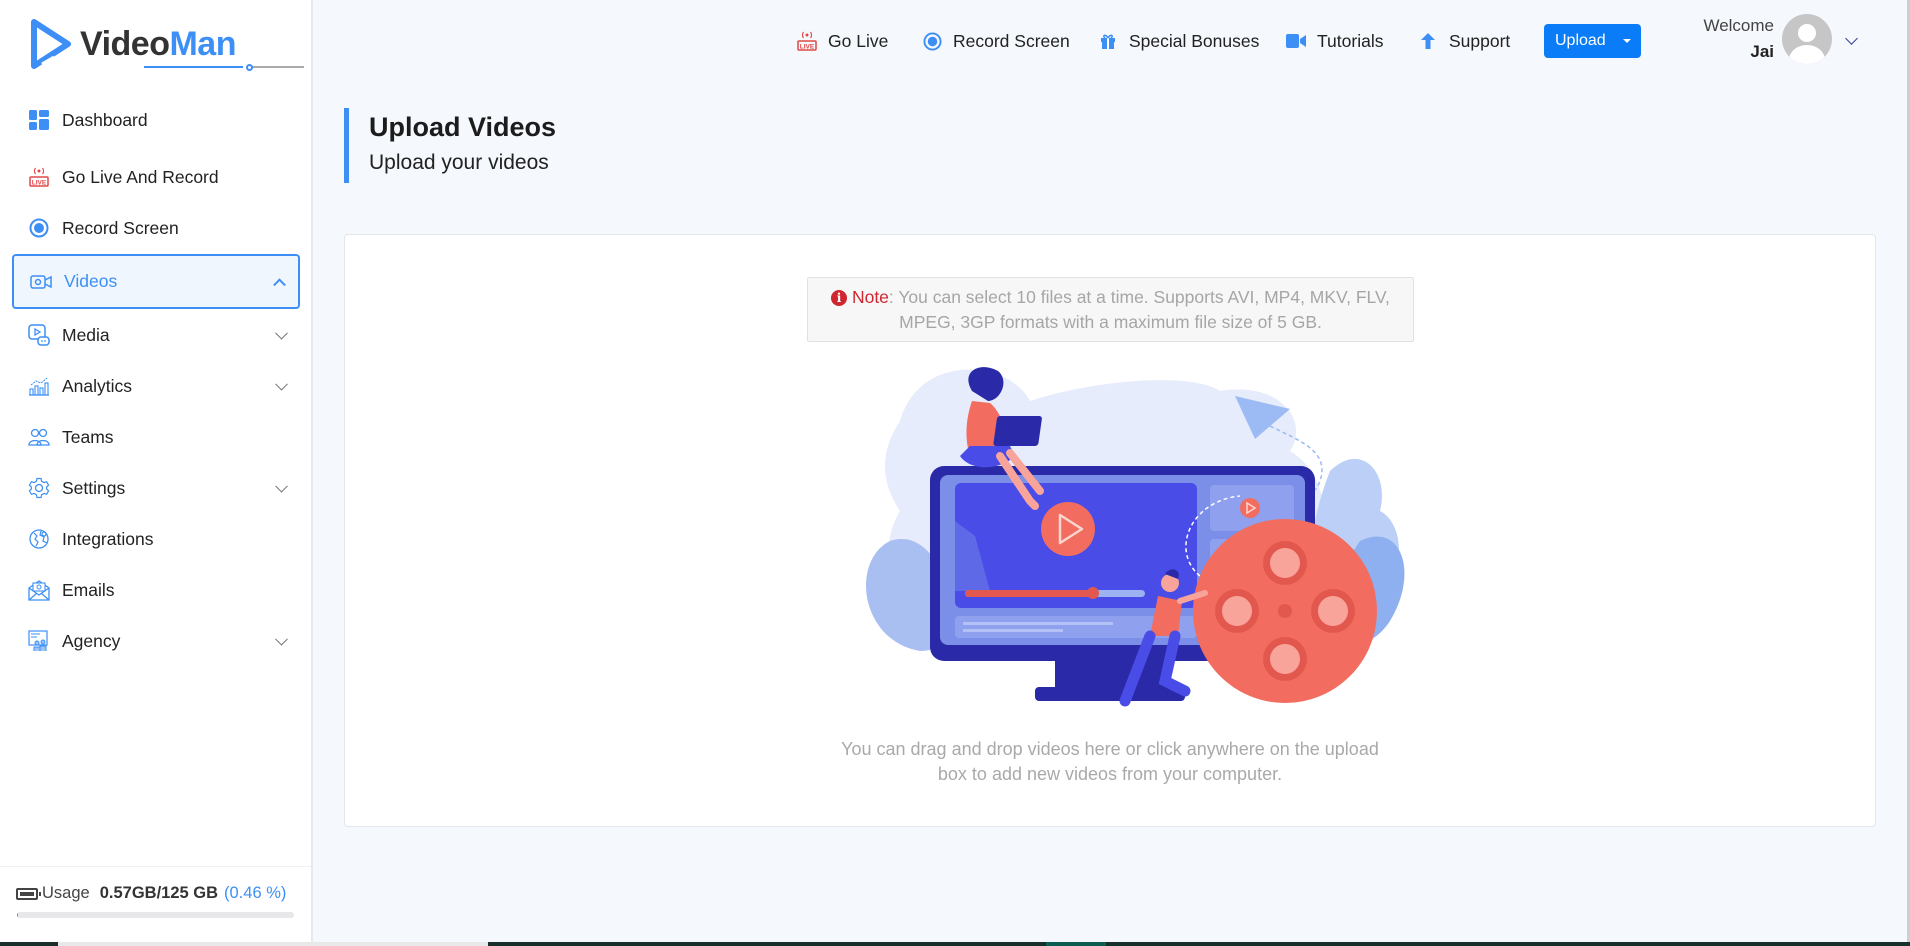 Image resolution: width=1910 pixels, height=946 pixels. Describe the element at coordinates (39, 590) in the screenshot. I see `email-icon` at that location.